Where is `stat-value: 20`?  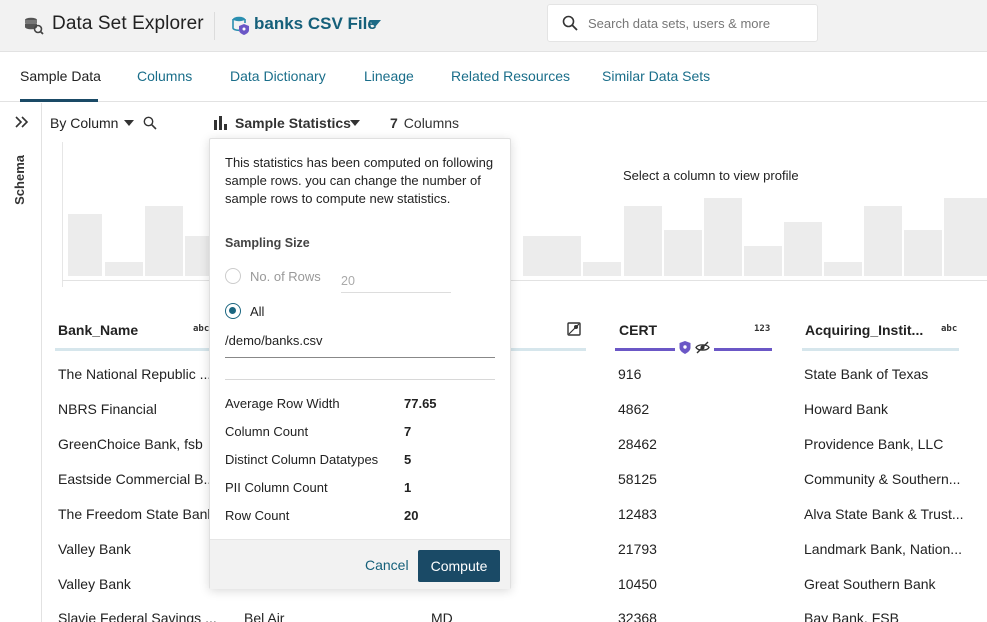 stat-value: 20 is located at coordinates (411, 515).